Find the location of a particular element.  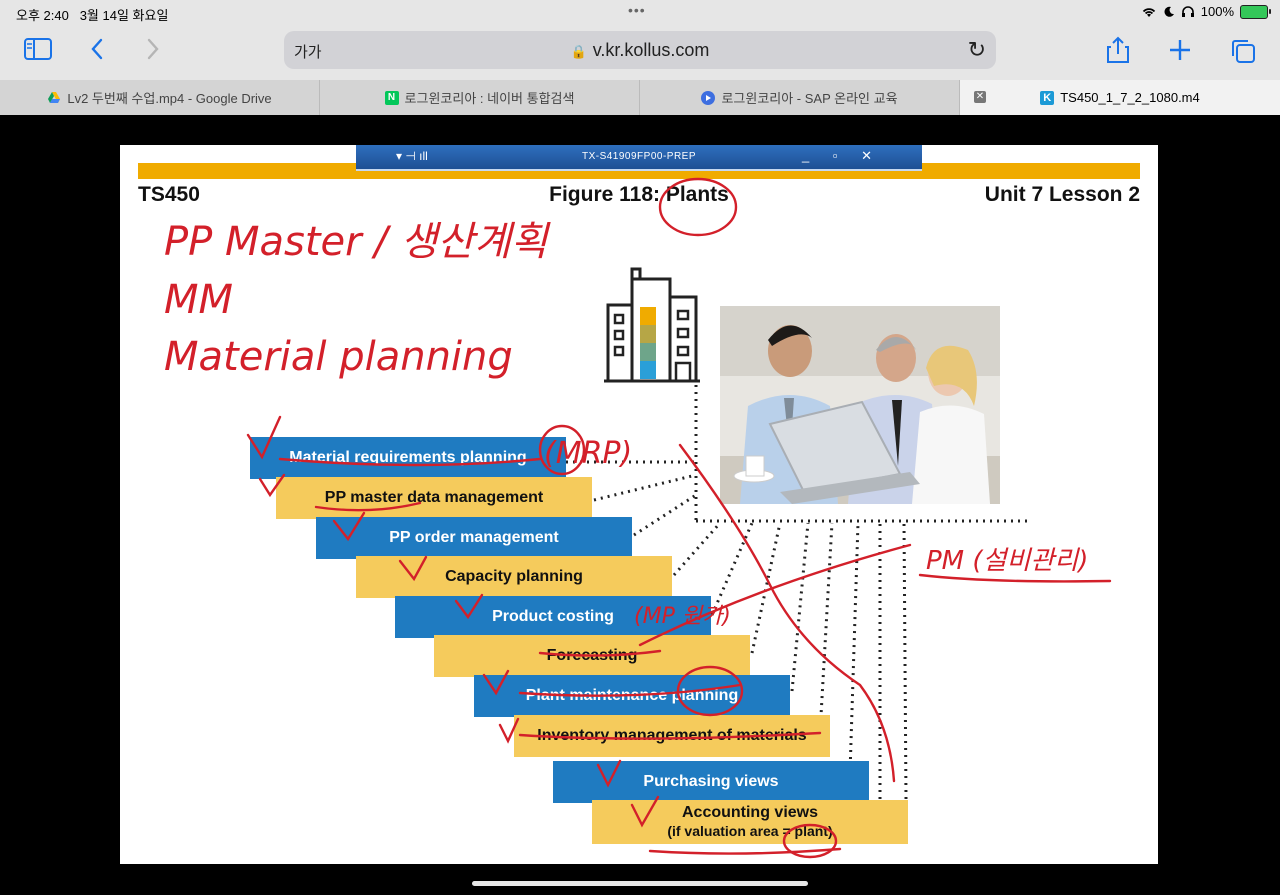

reload-icon: ↻ is located at coordinates (977, 50).